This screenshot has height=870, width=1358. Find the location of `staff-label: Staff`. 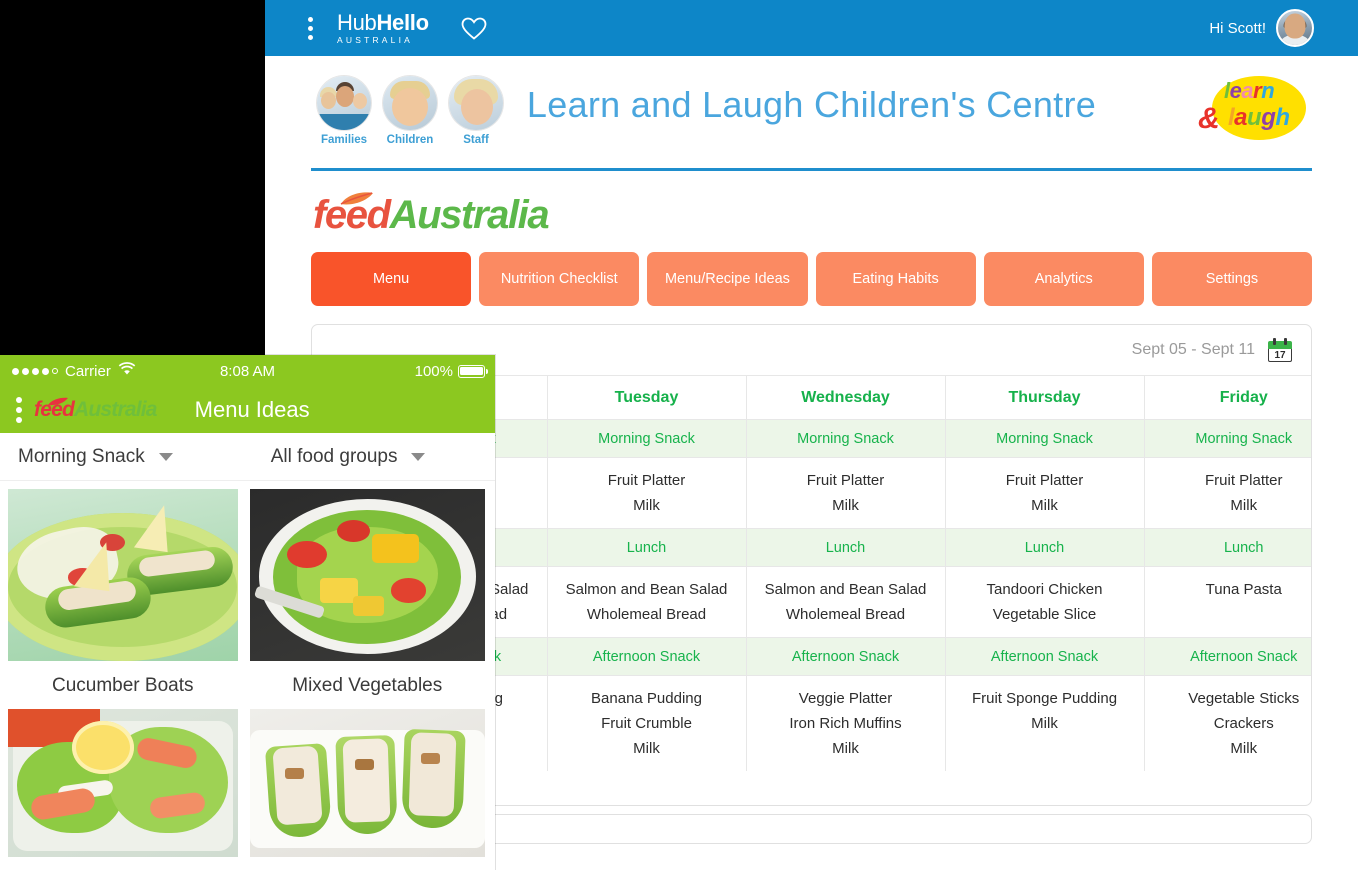

staff-label: Staff is located at coordinates (476, 140).